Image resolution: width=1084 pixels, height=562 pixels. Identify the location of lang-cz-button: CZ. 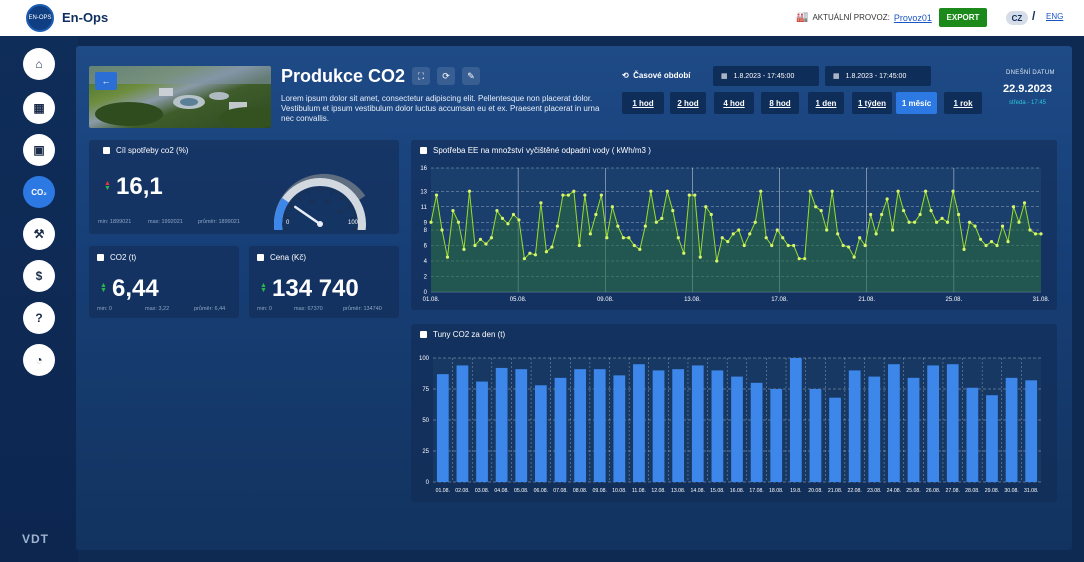
(1017, 18).